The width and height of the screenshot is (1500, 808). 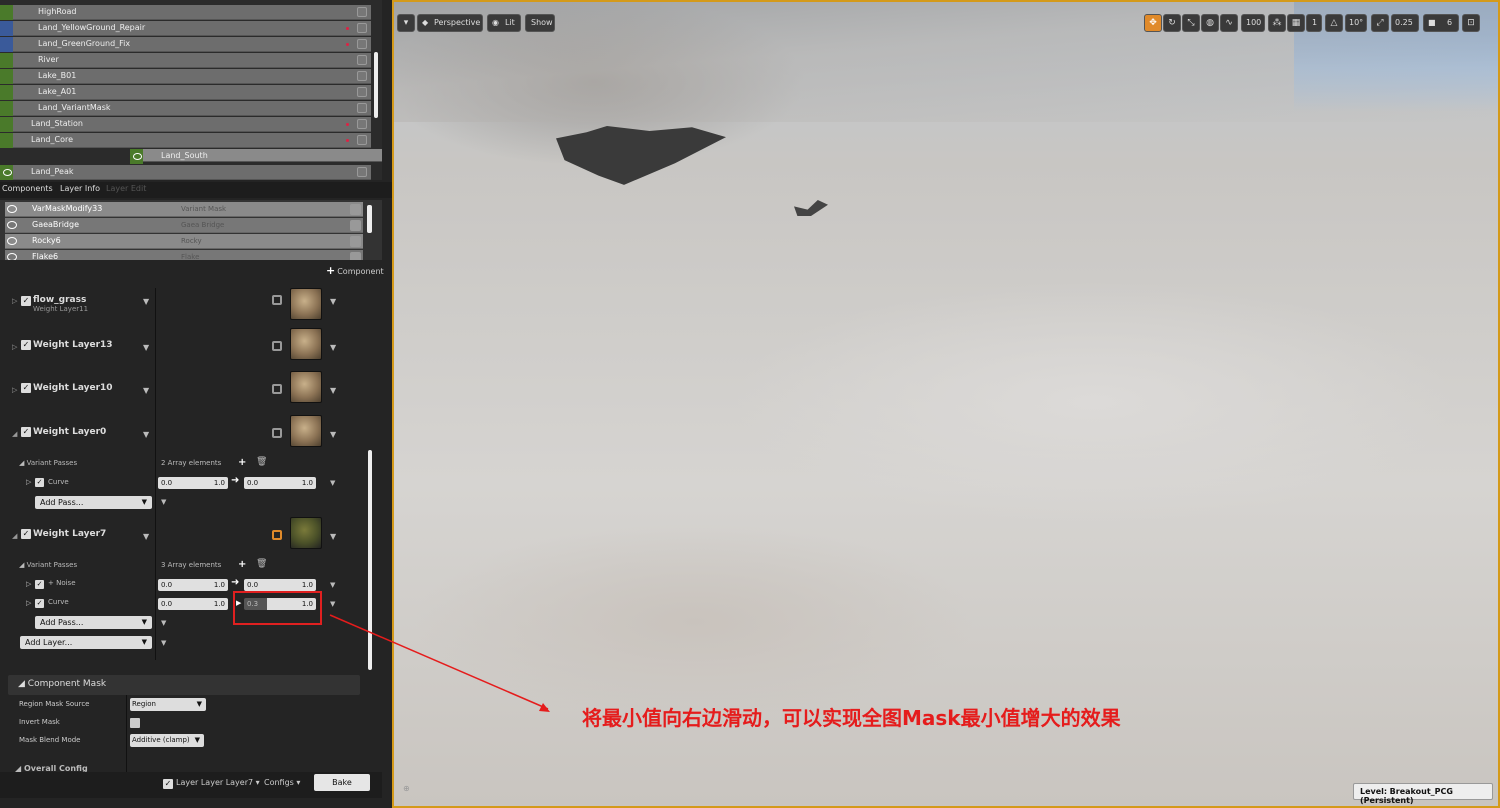 I want to click on variant-passes-header: ◢ Variant Passes, so click(x=48, y=565).